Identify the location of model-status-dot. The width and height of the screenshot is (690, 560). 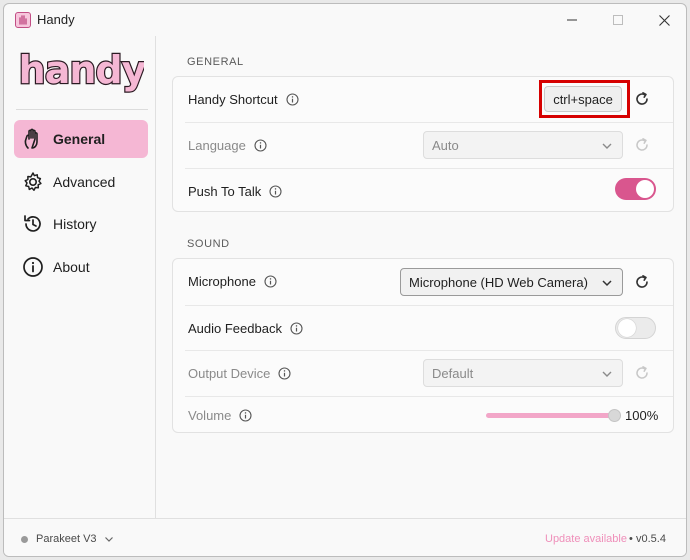
(24, 539).